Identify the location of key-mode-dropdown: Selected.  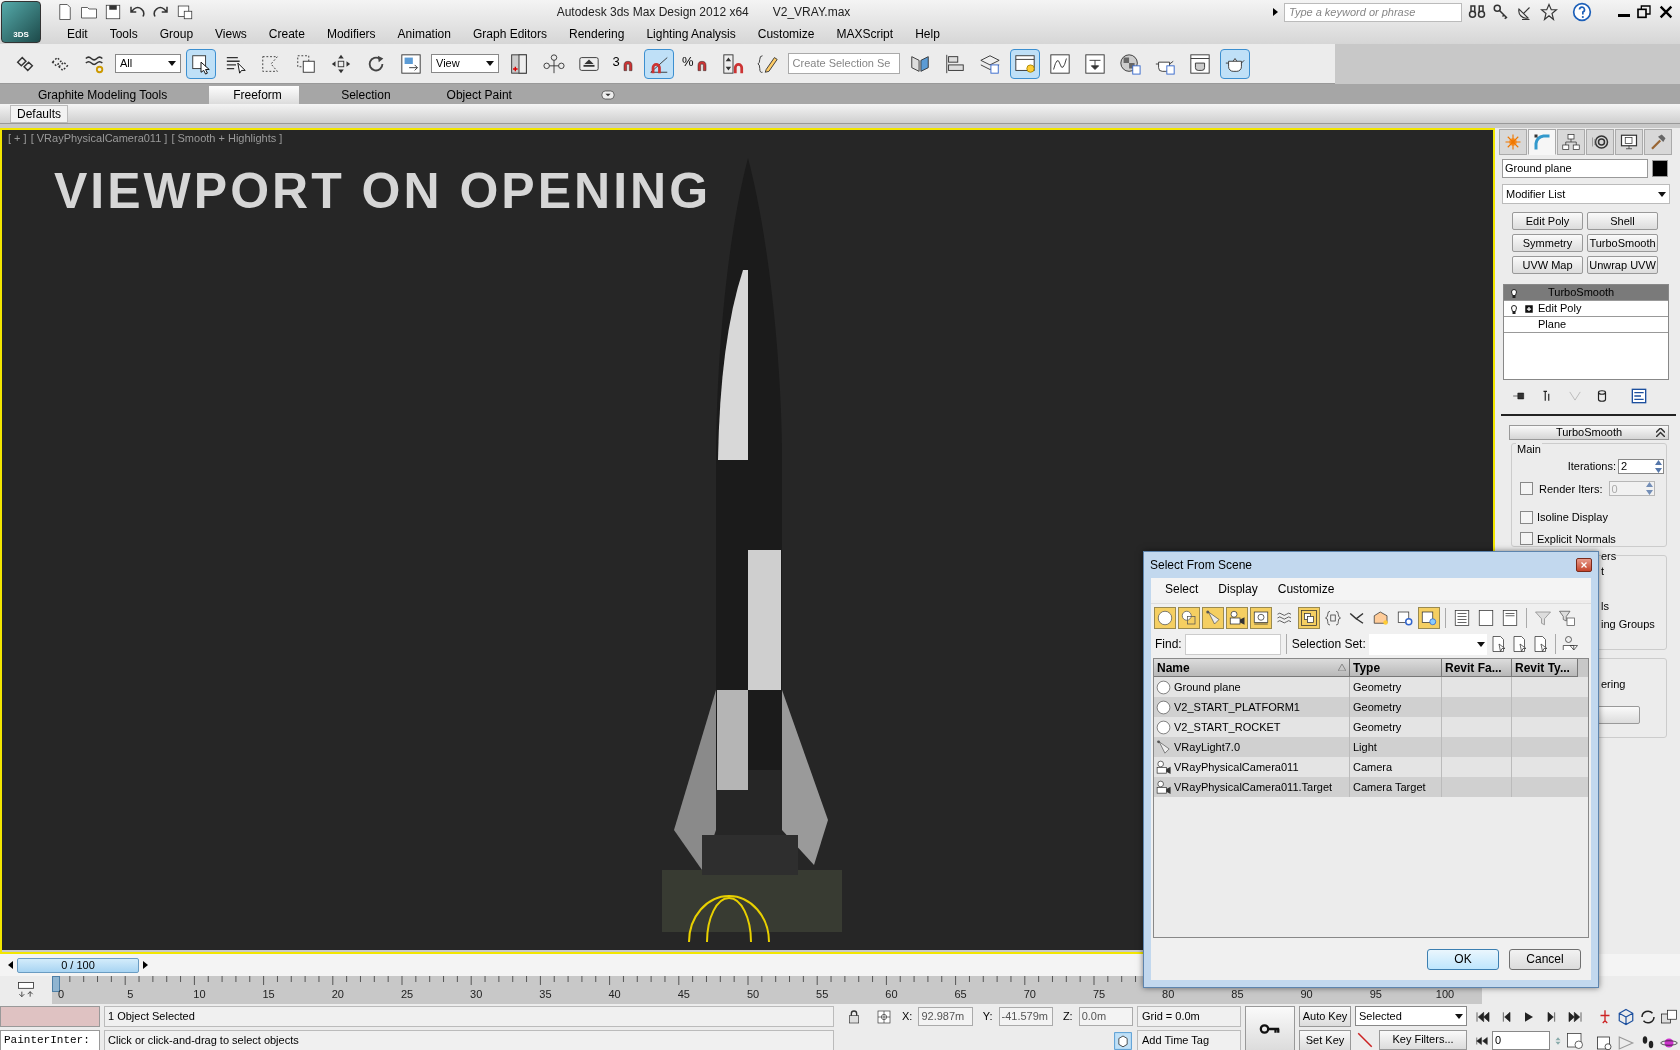
(1411, 1016).